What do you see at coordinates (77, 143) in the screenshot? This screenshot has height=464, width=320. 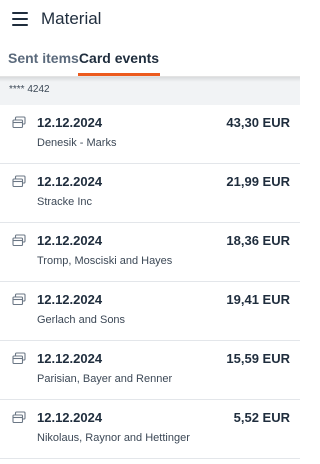 I see `event-merchant: Denesik - Marks` at bounding box center [77, 143].